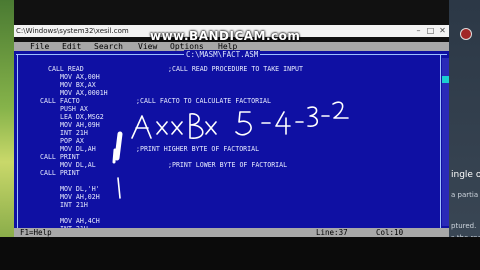 The height and width of the screenshot is (270, 480). What do you see at coordinates (390, 232) in the screenshot?
I see `col-indicator: Col:10` at bounding box center [390, 232].